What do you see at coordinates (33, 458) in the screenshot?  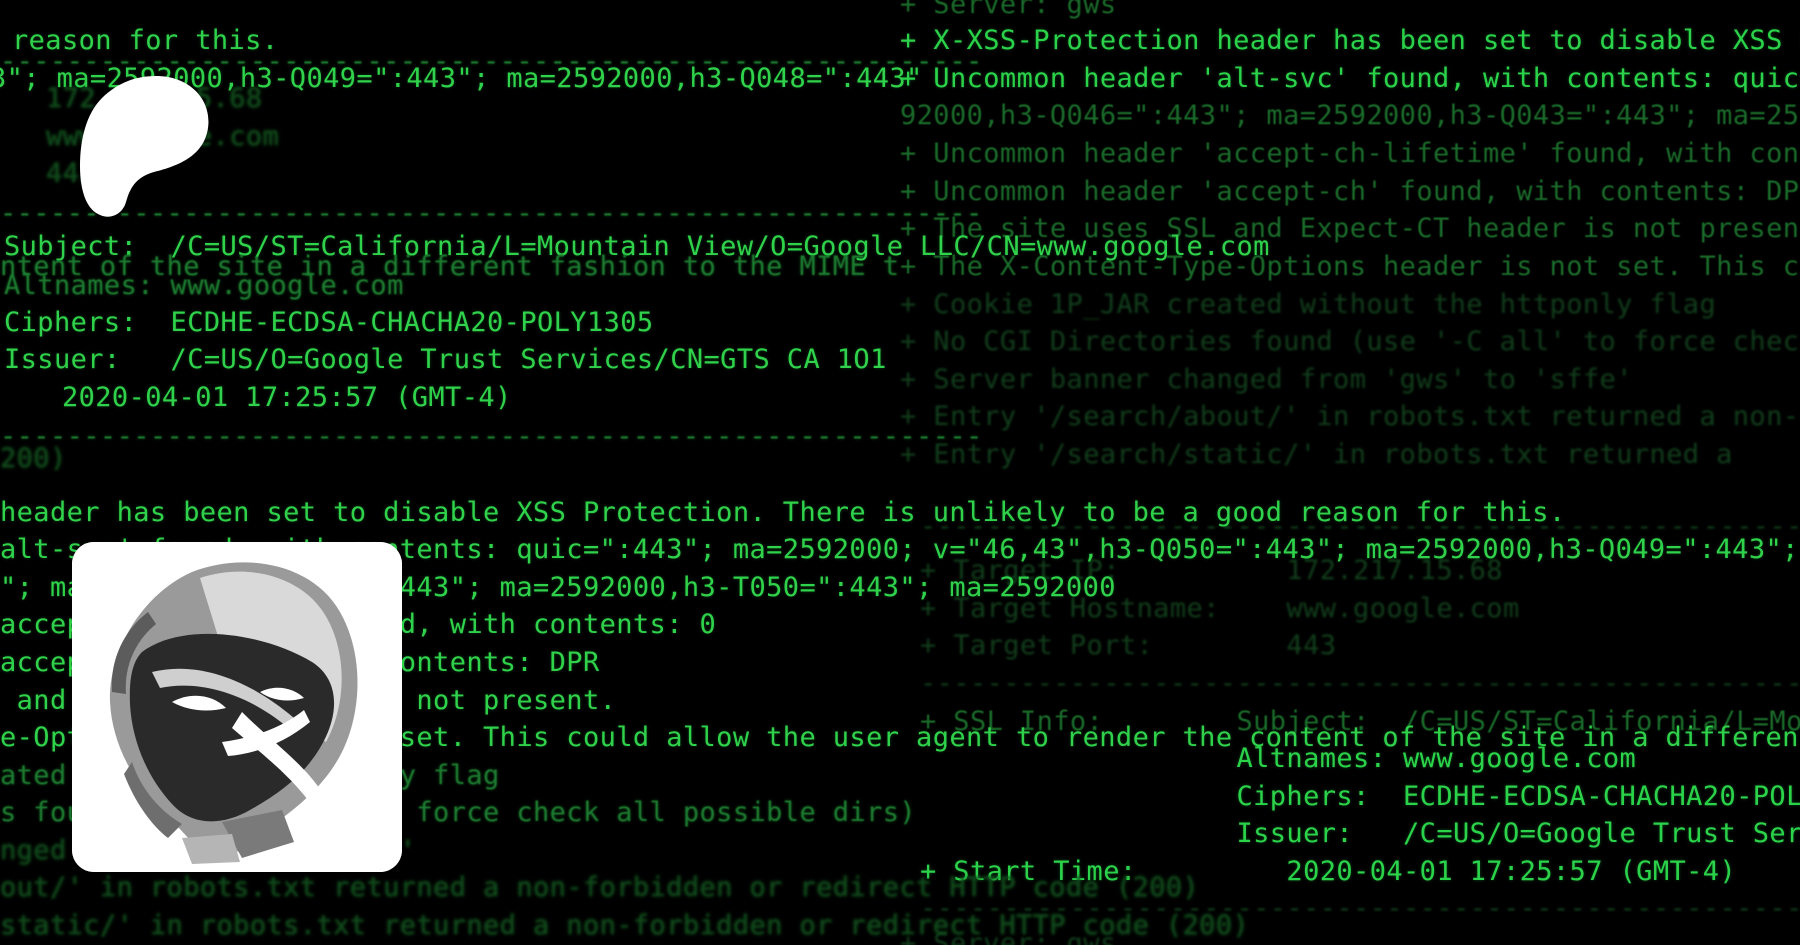 I see `terminal-line: 200)` at bounding box center [33, 458].